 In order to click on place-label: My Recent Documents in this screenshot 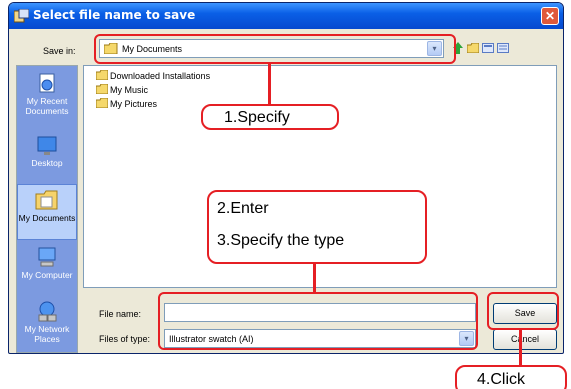, I will do `click(47, 106)`.